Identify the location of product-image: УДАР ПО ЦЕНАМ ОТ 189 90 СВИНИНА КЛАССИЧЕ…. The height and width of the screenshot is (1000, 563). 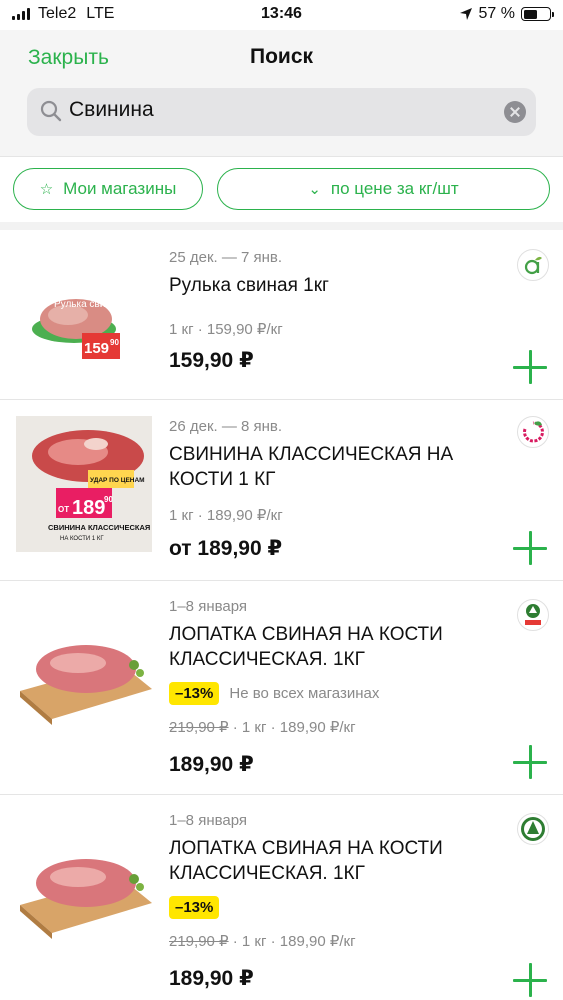
(84, 484).